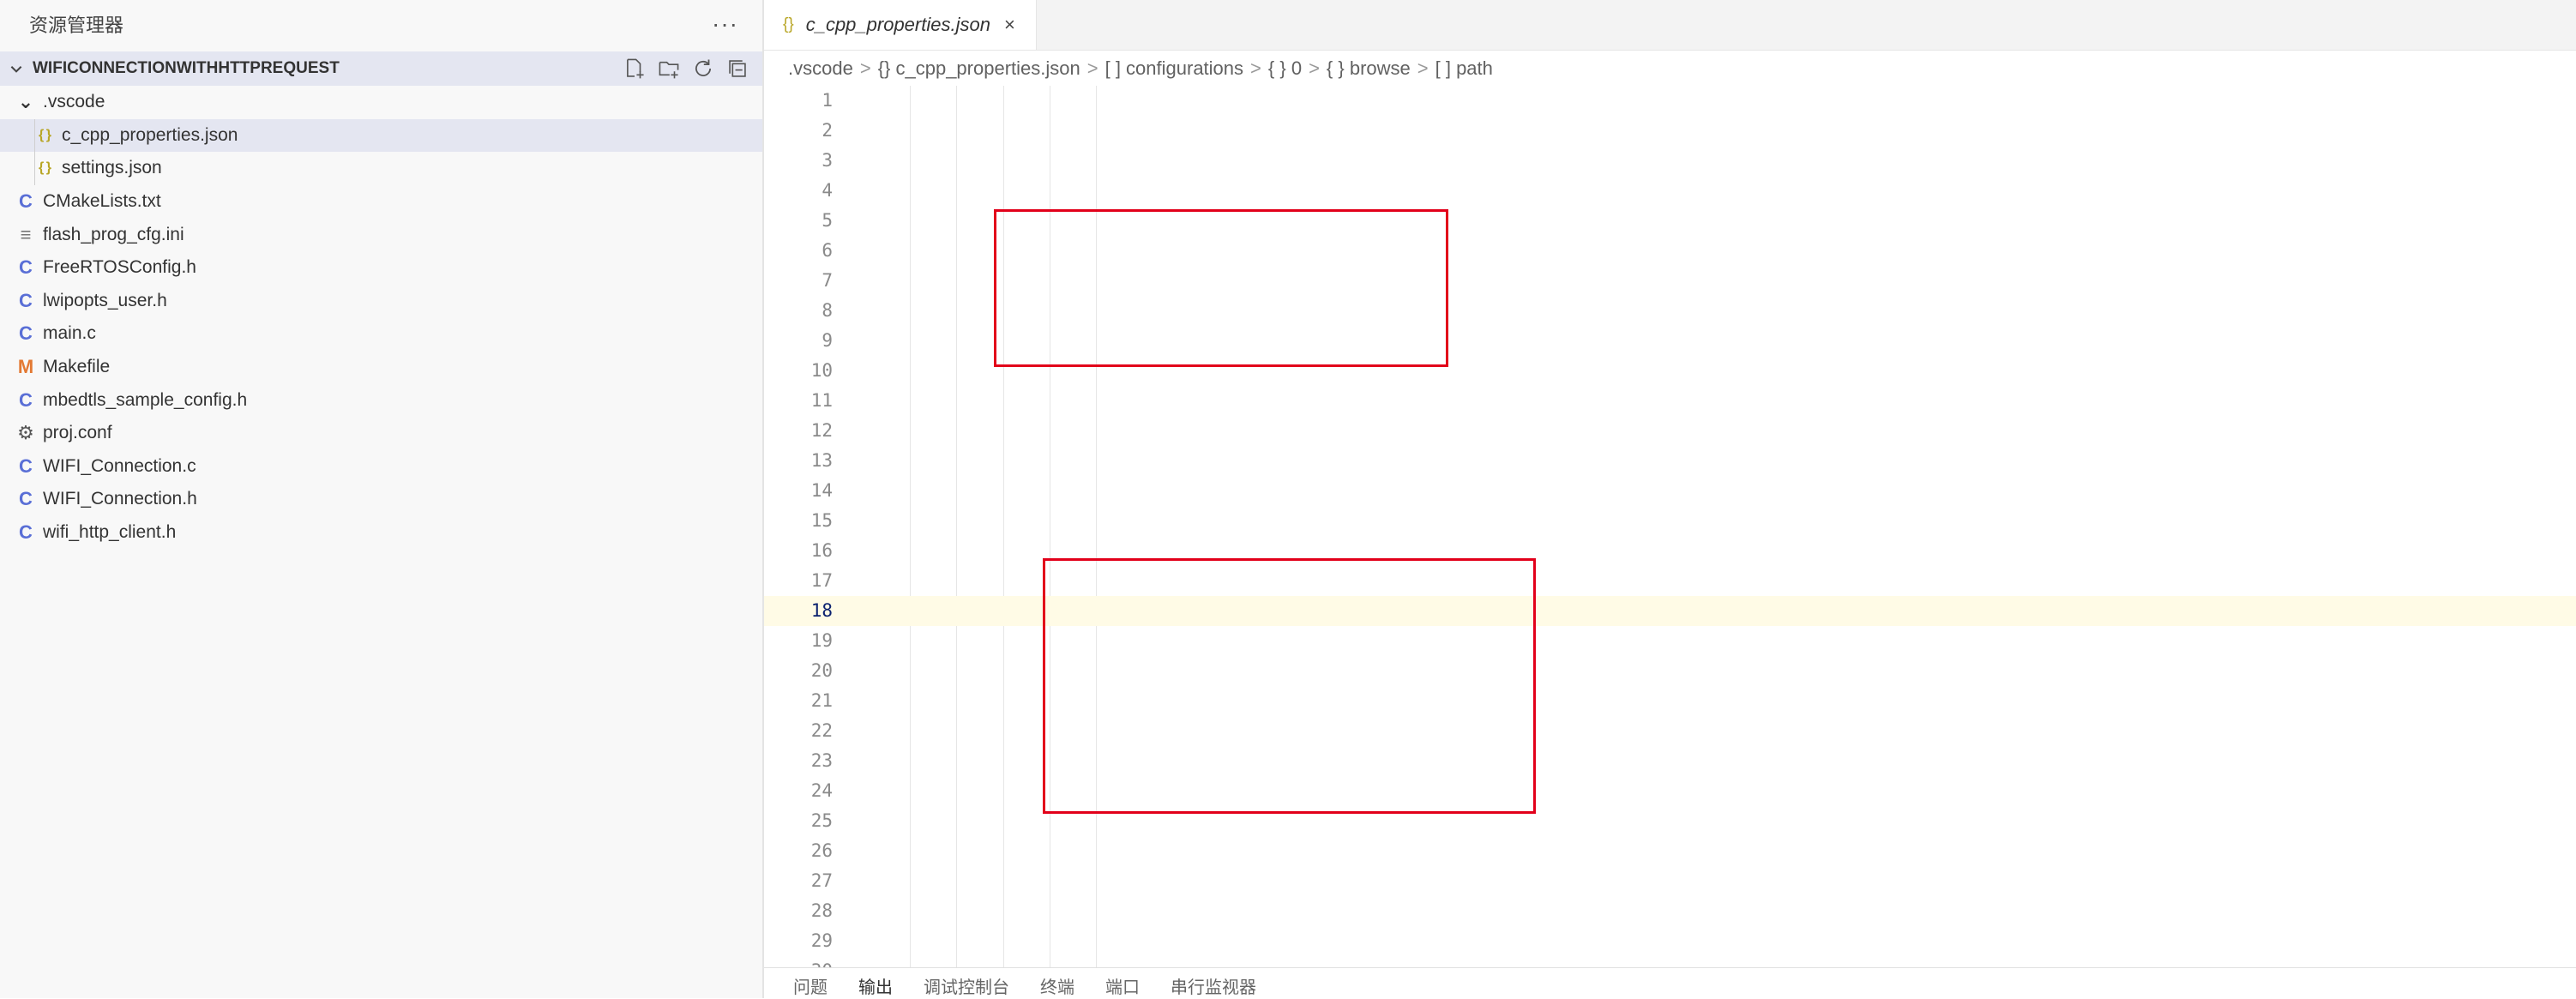  I want to click on code-line: 22, so click(1670, 731).